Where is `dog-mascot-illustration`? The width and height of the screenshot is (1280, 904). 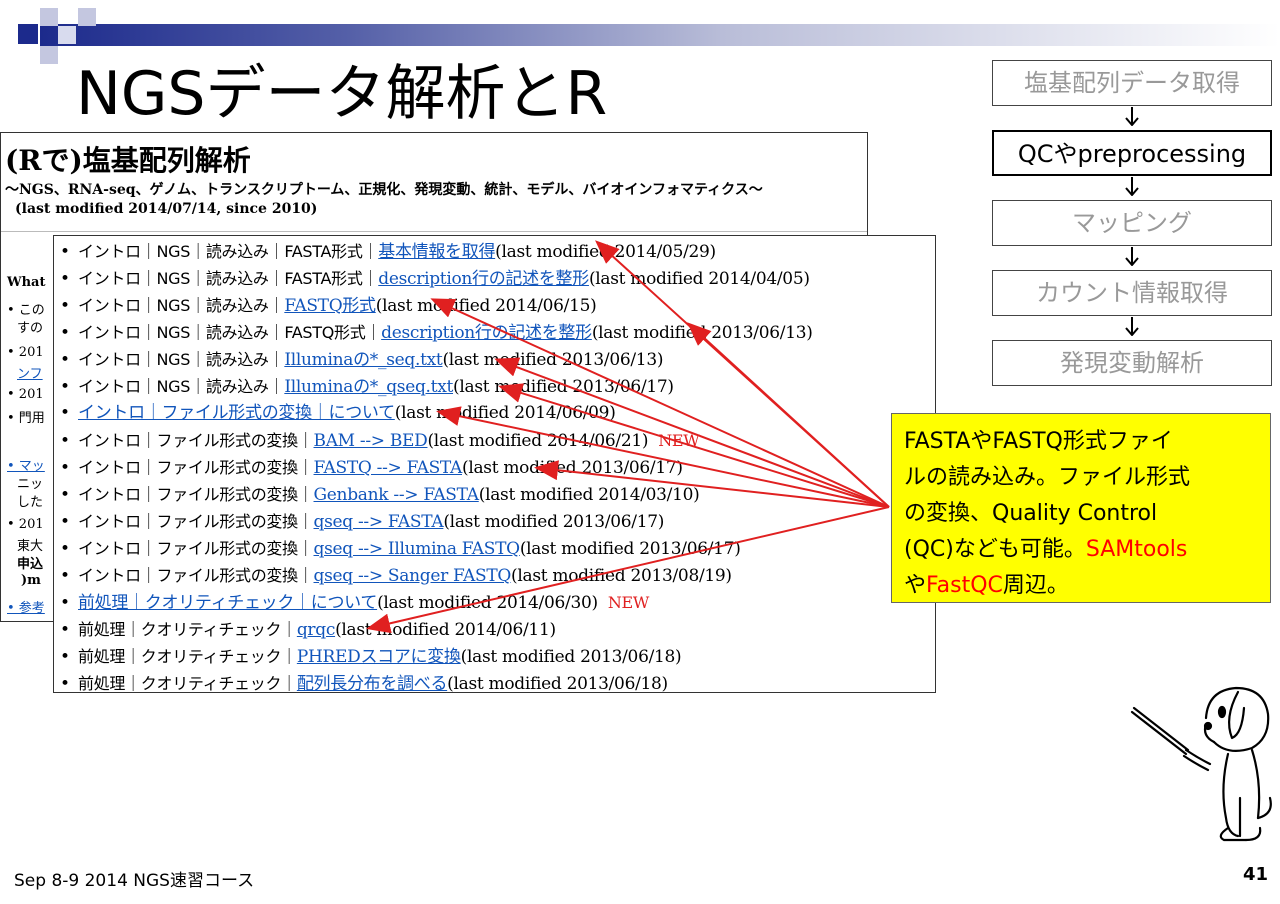
dog-mascot-illustration is located at coordinates (1201, 764).